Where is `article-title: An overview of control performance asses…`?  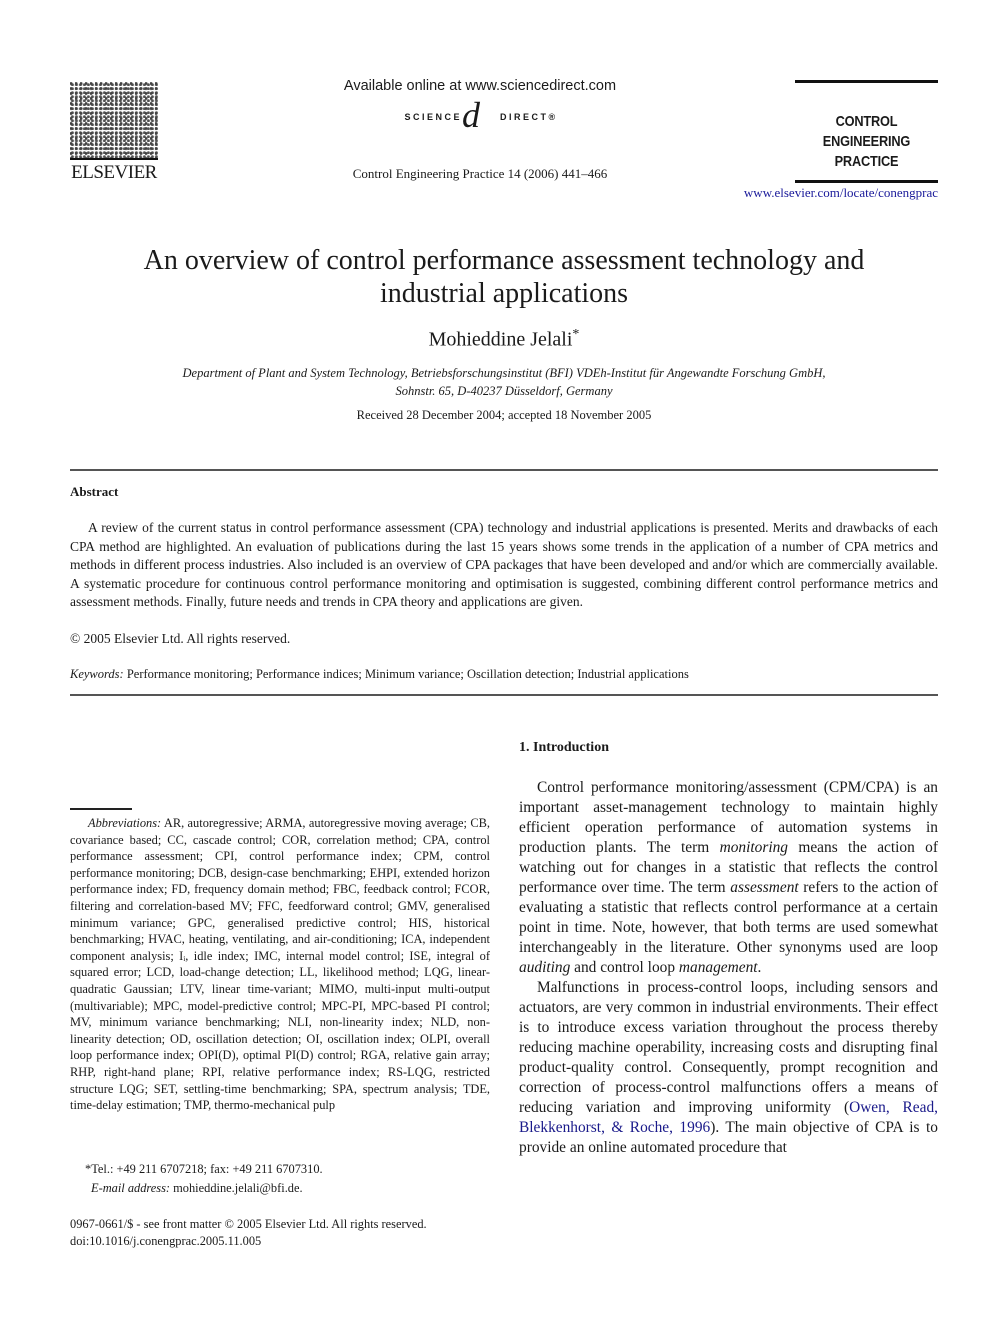 article-title: An overview of control performance asses… is located at coordinates (504, 277).